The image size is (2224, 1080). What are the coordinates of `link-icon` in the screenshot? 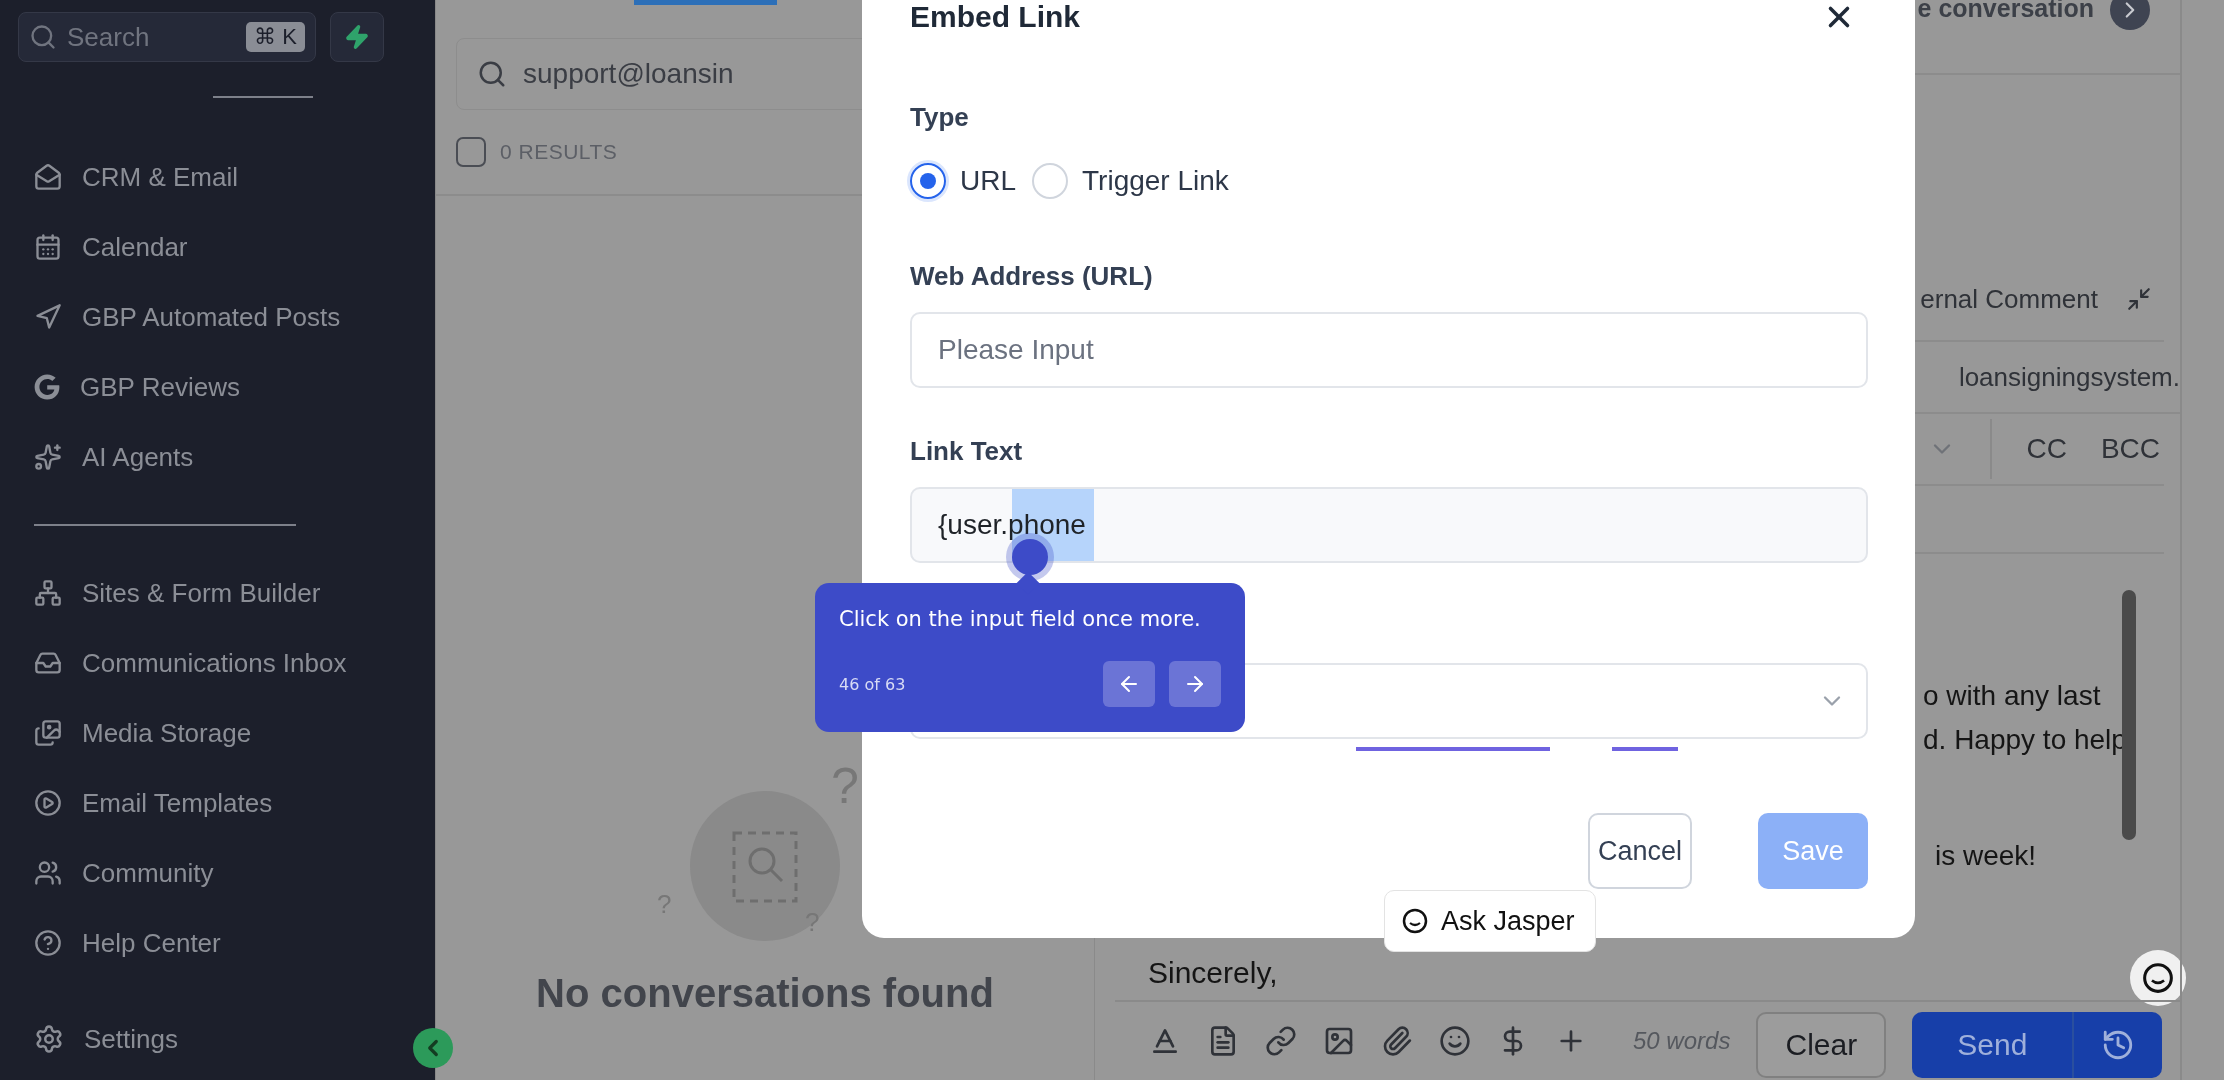 It's located at (1281, 1041).